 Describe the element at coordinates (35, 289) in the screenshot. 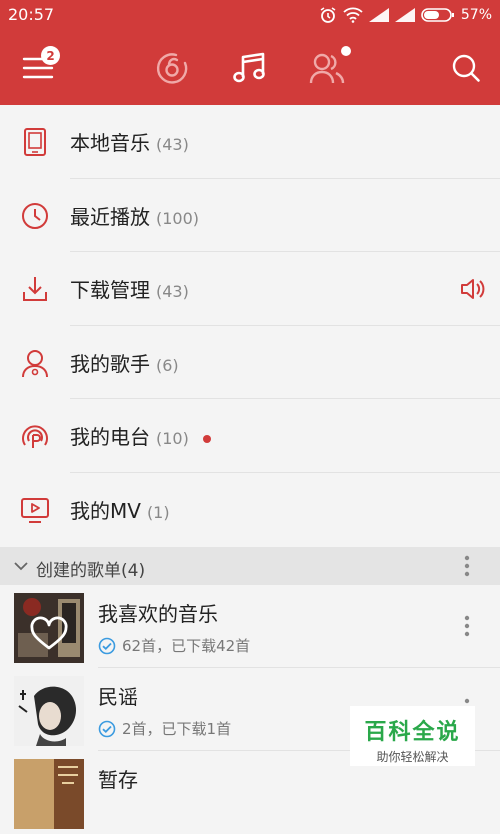

I see `download-icon` at that location.